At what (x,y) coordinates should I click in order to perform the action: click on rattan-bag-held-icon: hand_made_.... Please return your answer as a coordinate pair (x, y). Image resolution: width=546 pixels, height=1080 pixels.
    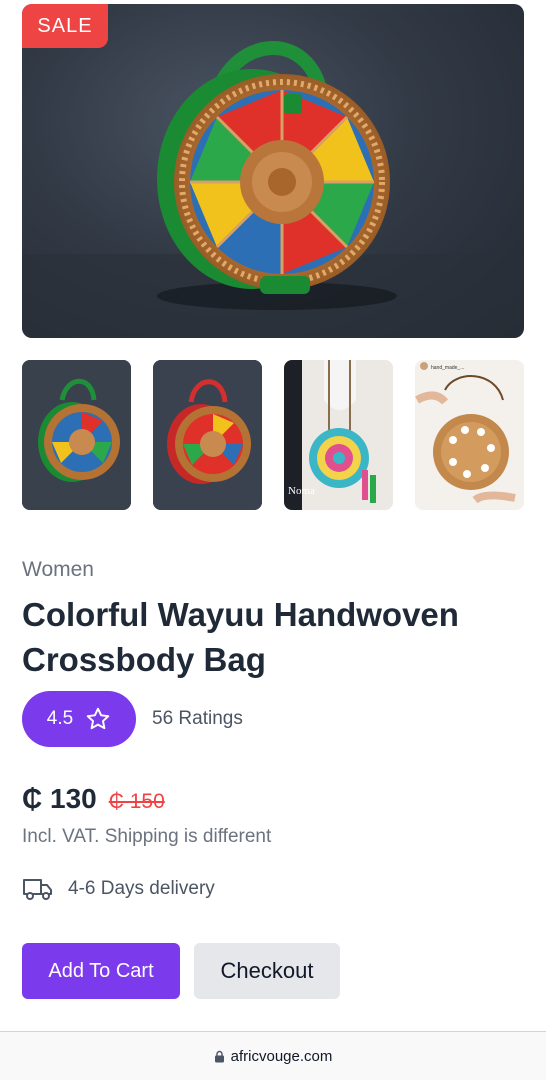
    Looking at the image, I should click on (469, 435).